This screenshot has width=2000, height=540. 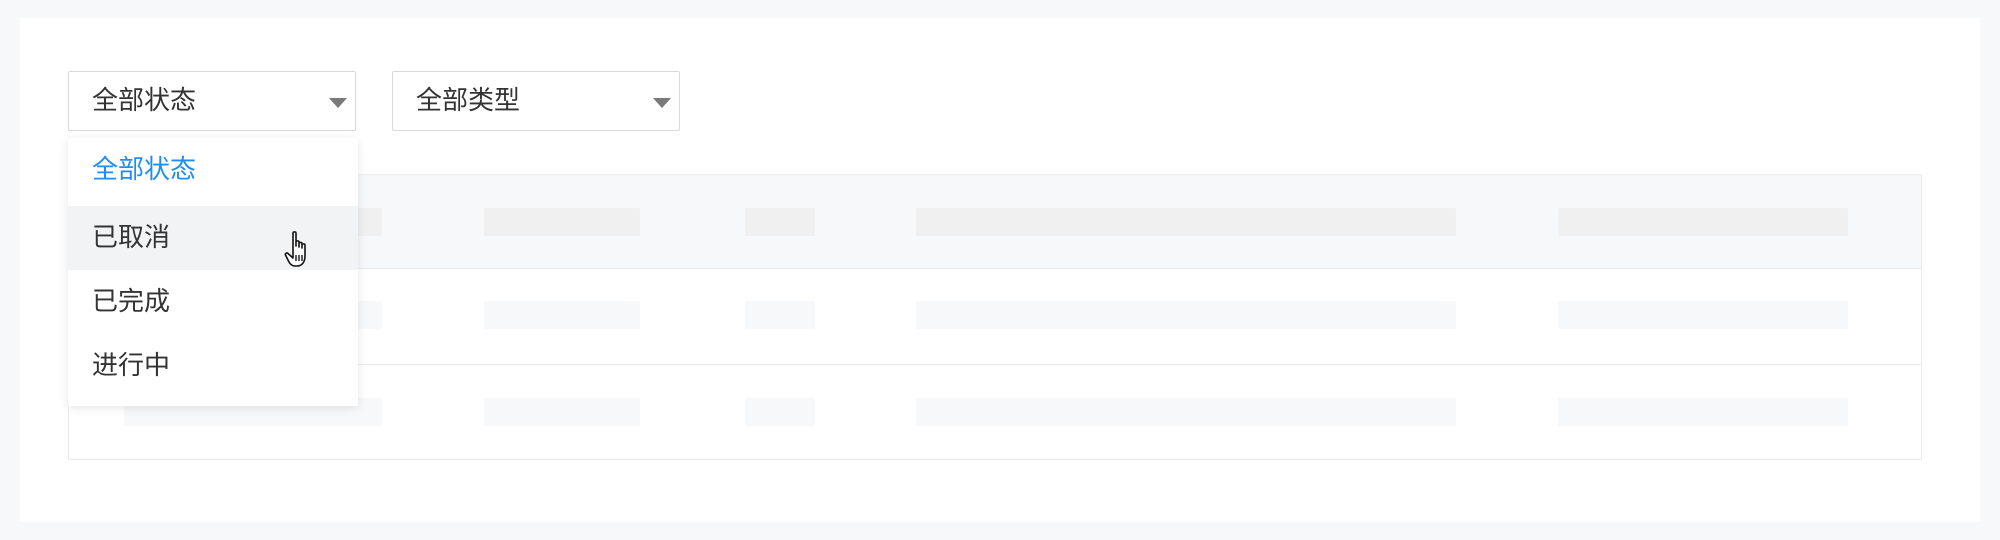 I want to click on status-filter-value: 全部状态, so click(x=144, y=101).